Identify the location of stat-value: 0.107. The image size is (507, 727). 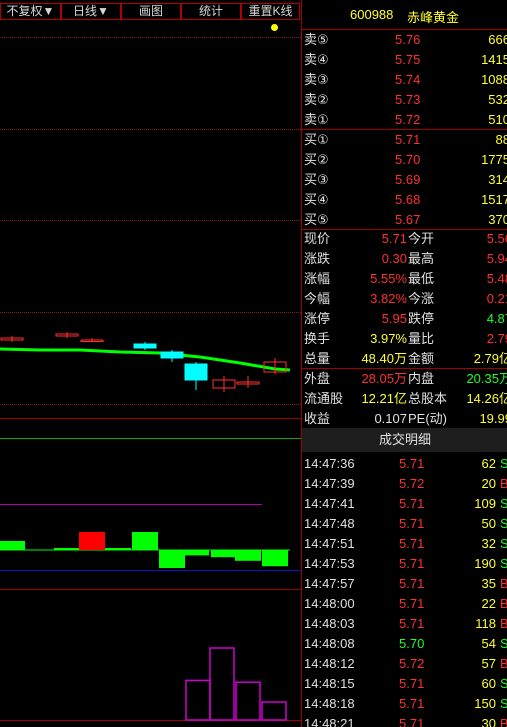
(390, 418).